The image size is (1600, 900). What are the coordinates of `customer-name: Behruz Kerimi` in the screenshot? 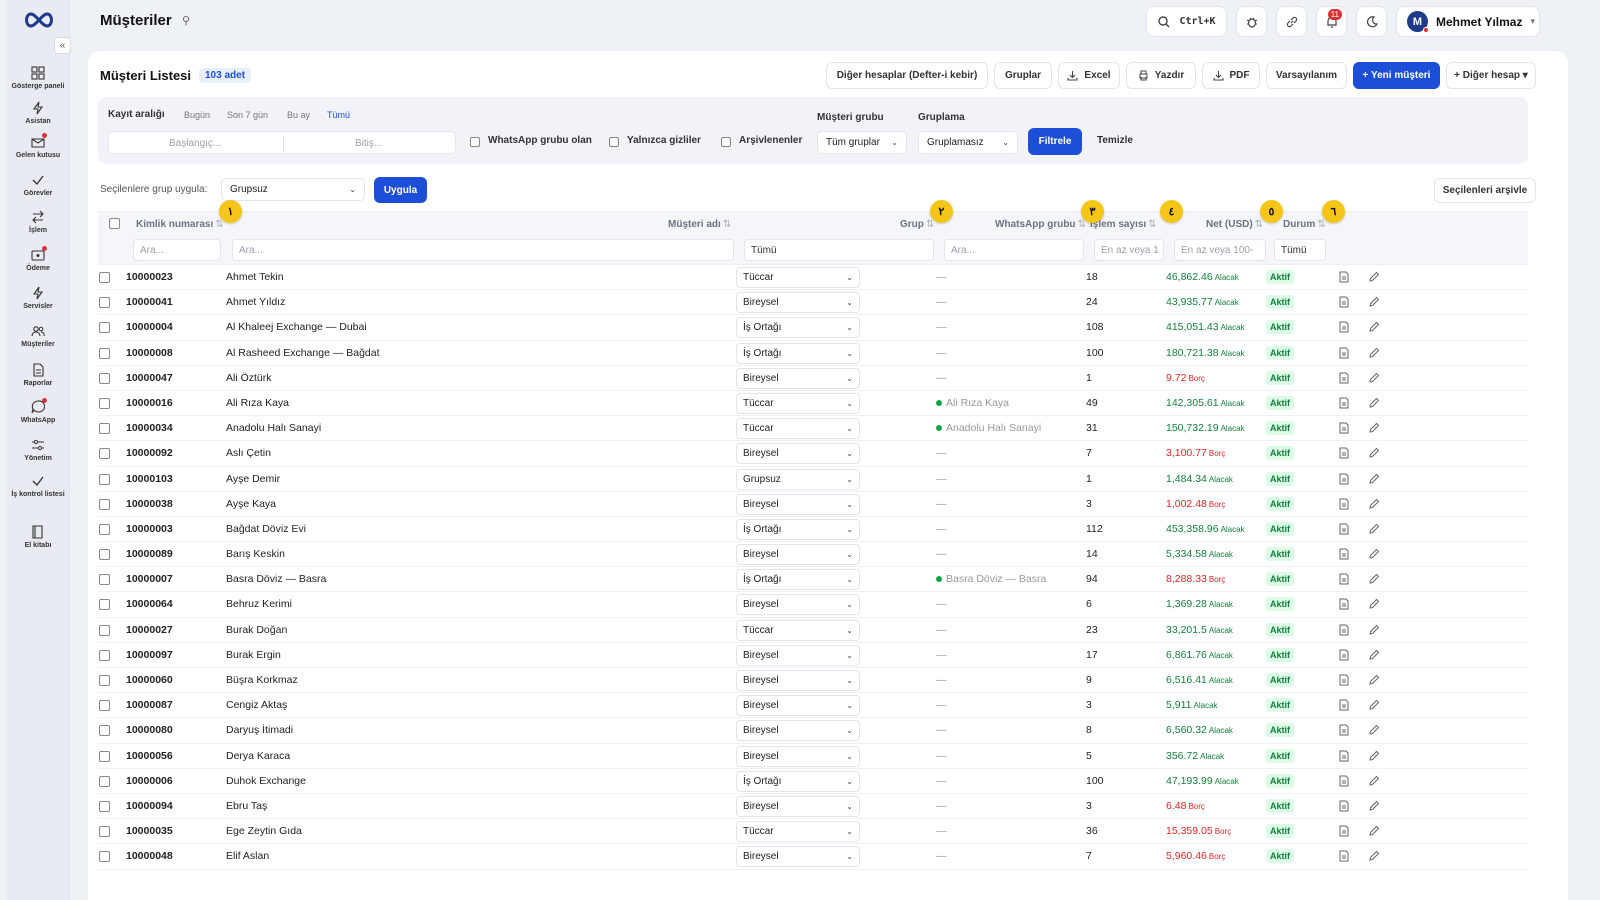 It's located at (259, 604).